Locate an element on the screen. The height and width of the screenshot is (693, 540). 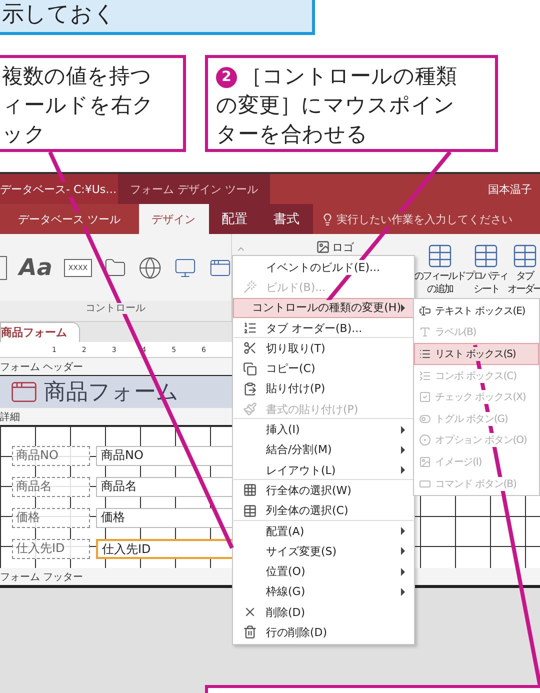
menu-item: 挿入(I) is located at coordinates (323, 429).